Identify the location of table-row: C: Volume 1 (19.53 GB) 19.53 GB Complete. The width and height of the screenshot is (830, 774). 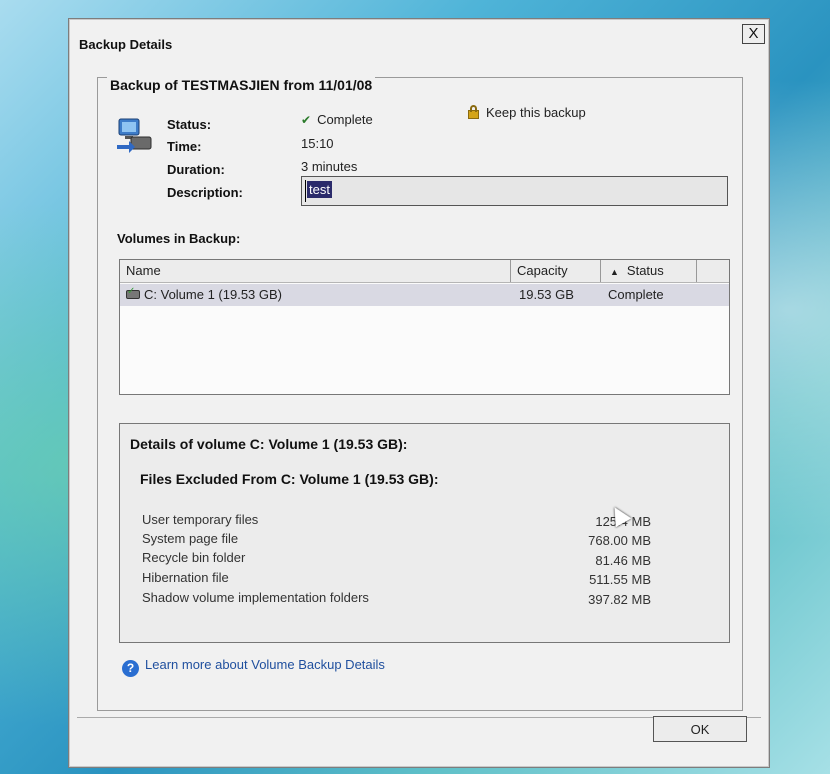
(424, 295).